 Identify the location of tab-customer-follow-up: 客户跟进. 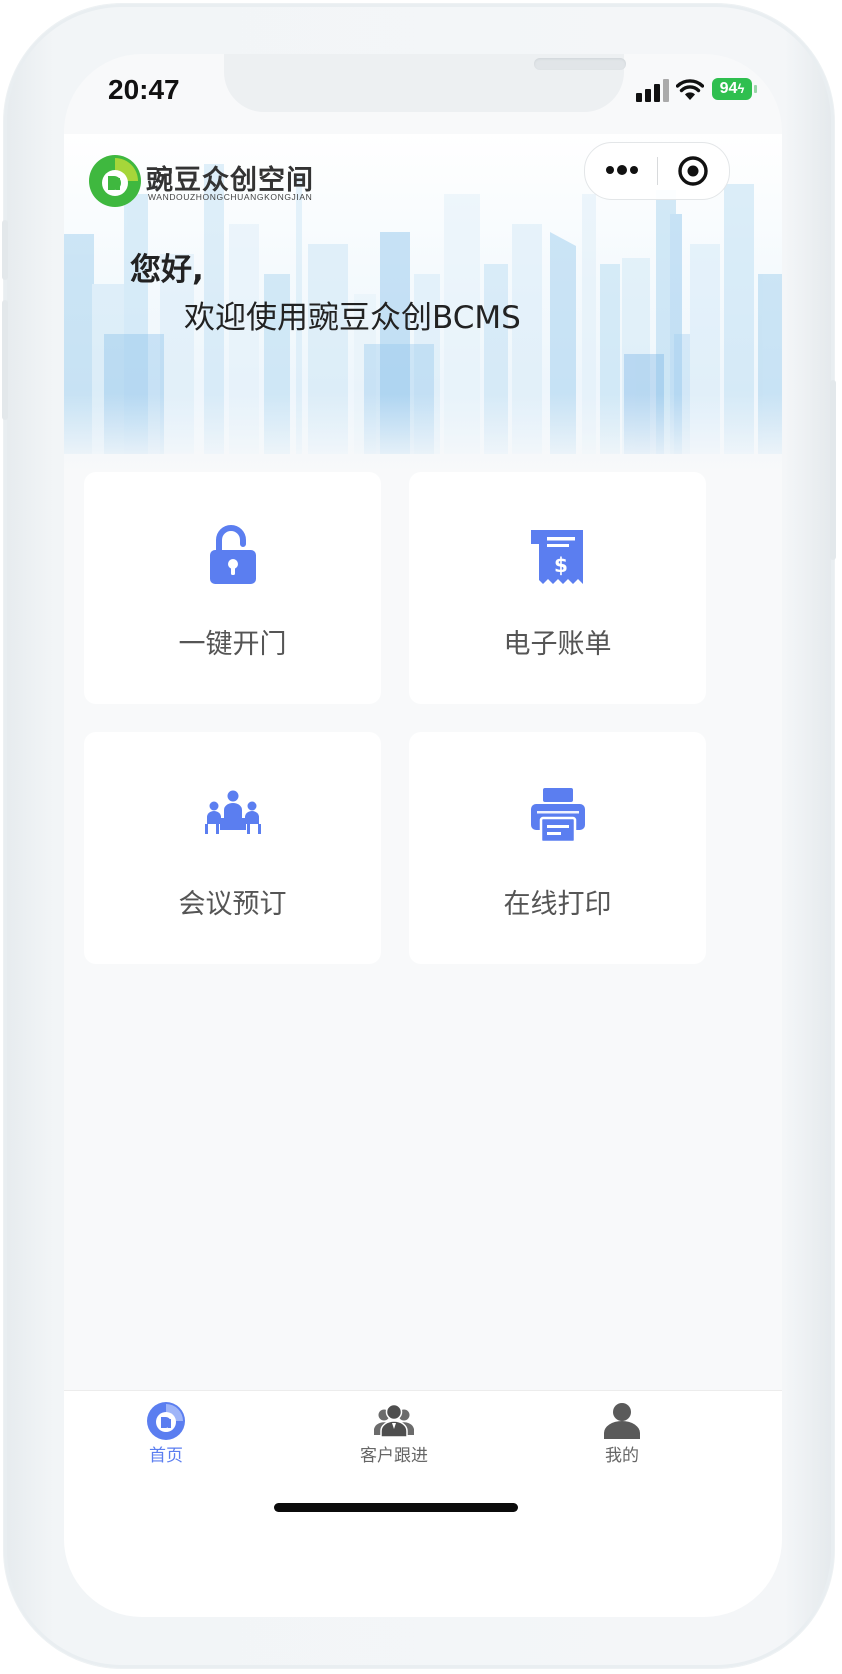
(394, 1436).